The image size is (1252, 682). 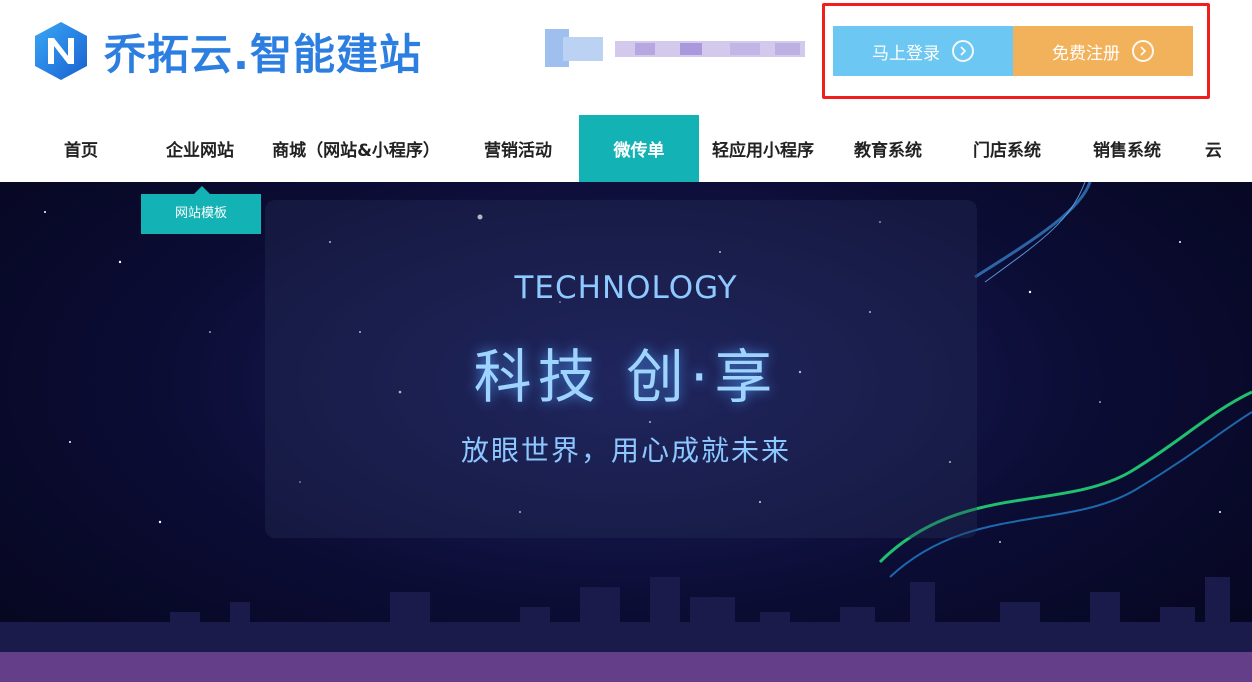 What do you see at coordinates (888, 148) in the screenshot?
I see `nav-item-education: 教育系统` at bounding box center [888, 148].